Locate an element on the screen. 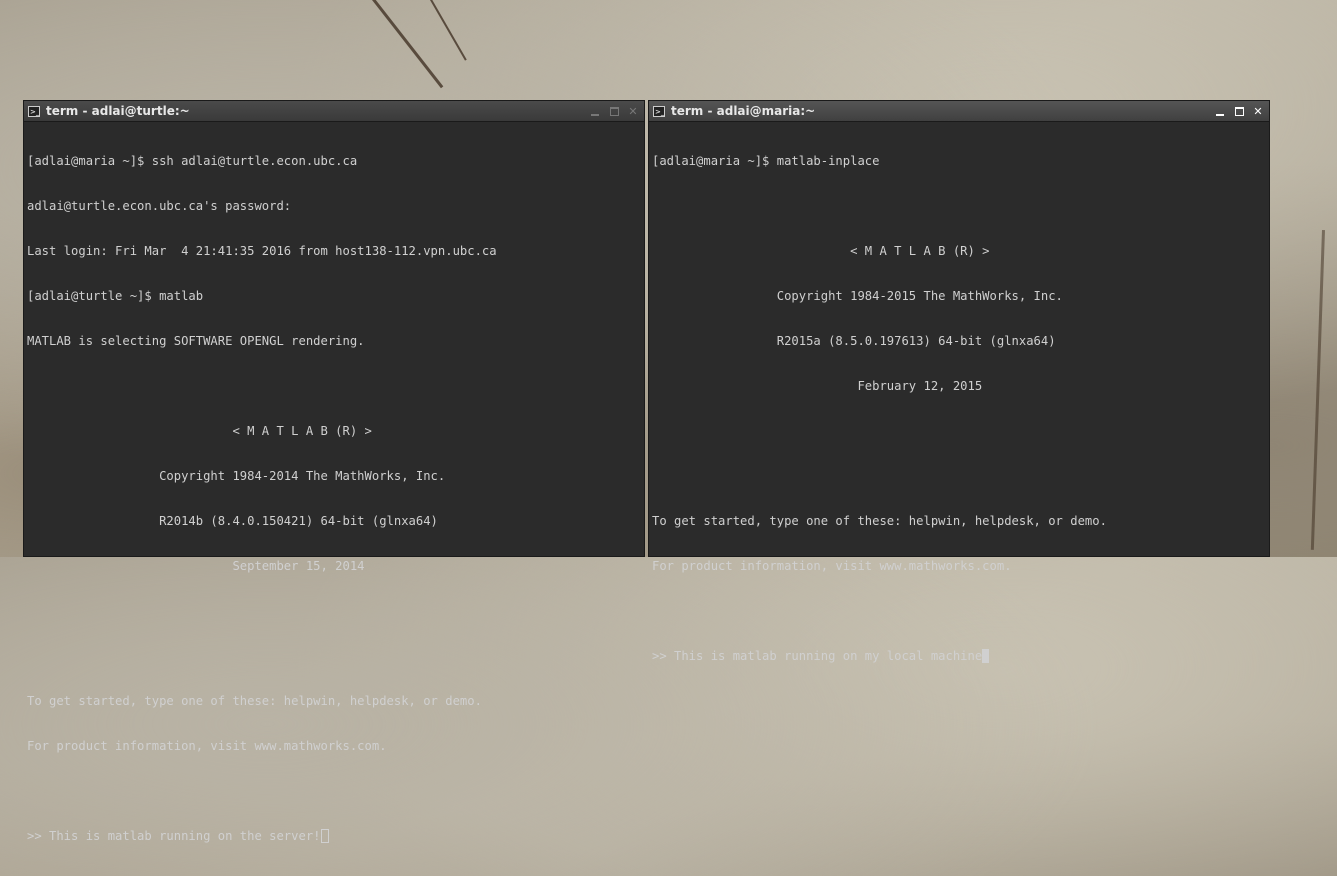  terminal-line: Copyright 1984-2014 The MathWorks, Inc. is located at coordinates (236, 476).